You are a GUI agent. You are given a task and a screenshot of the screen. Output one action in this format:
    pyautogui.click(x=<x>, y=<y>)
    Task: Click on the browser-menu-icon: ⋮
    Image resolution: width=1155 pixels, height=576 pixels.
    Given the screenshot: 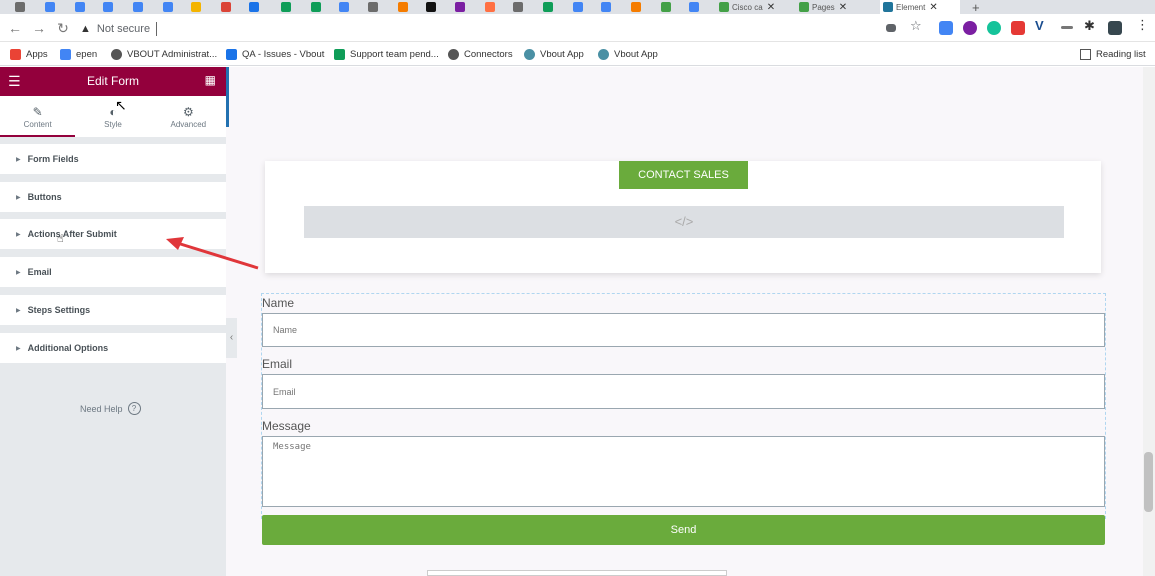 What is the action you would take?
    pyautogui.click(x=1143, y=24)
    